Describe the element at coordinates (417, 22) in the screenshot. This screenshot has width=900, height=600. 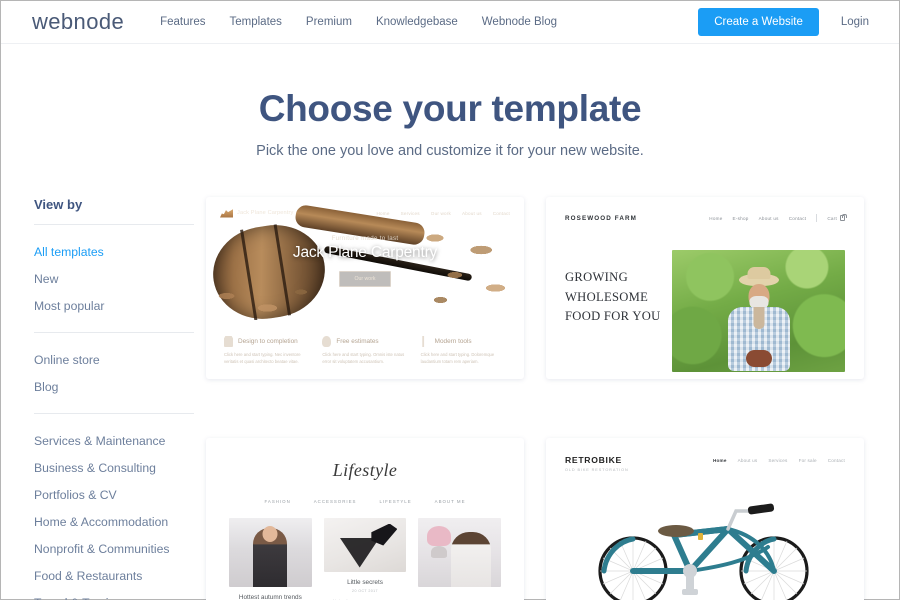
I see `nav-item-knowledgebase: Knowledgebase` at that location.